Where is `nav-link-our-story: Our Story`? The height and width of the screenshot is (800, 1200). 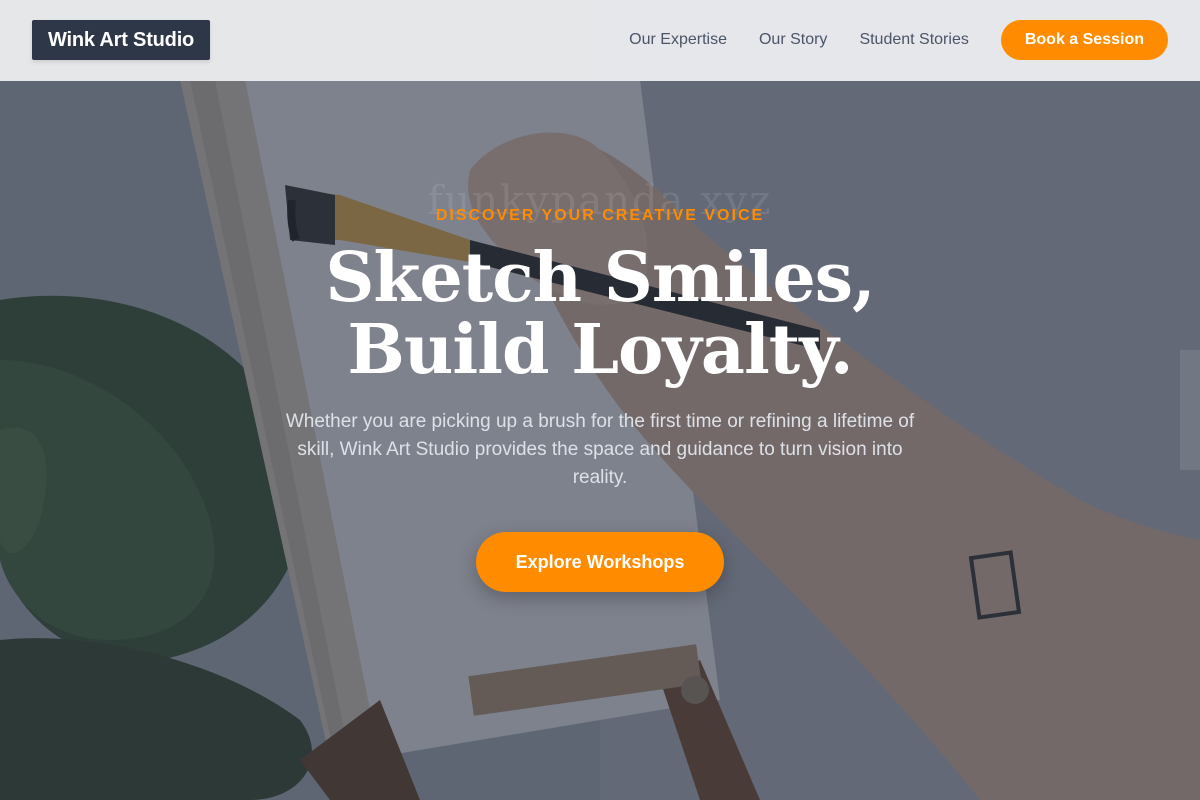
nav-link-our-story: Our Story is located at coordinates (793, 40).